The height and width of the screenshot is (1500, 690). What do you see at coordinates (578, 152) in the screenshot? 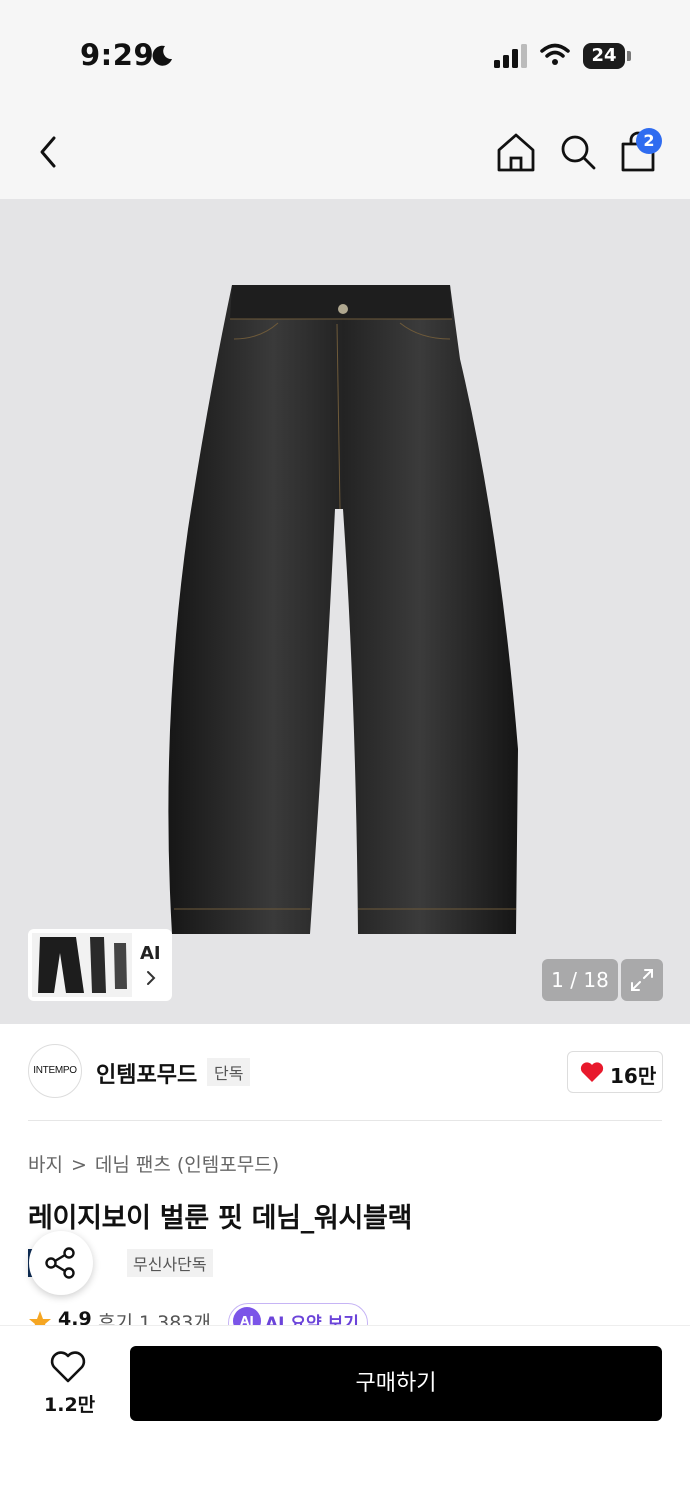
I see `search-icon` at bounding box center [578, 152].